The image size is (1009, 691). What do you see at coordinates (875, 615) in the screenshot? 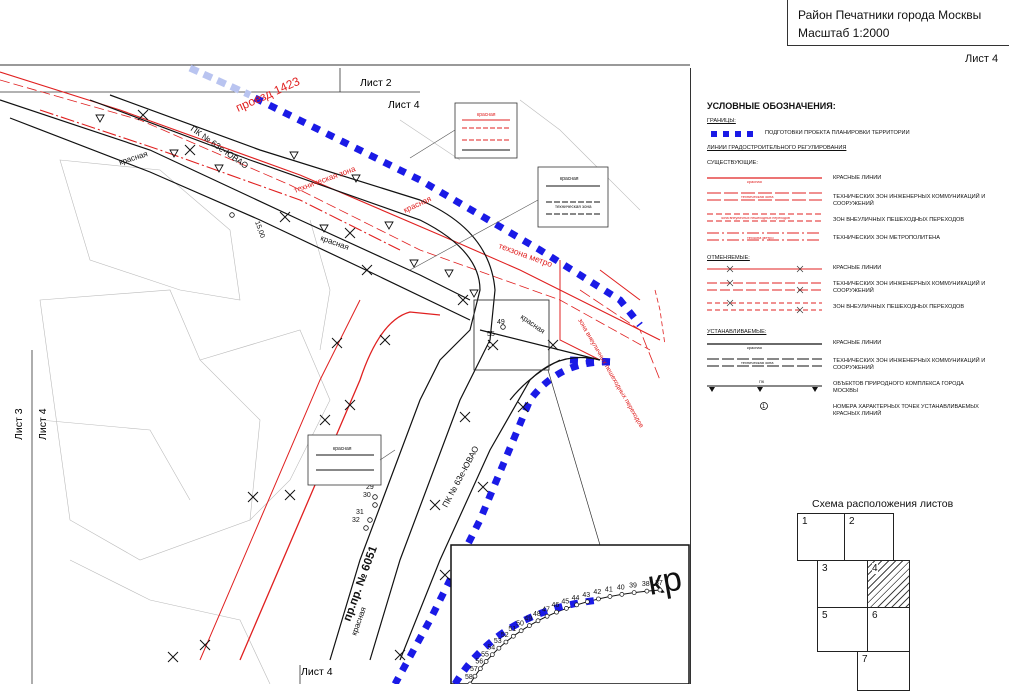
I see `cell-number: 6` at bounding box center [875, 615].